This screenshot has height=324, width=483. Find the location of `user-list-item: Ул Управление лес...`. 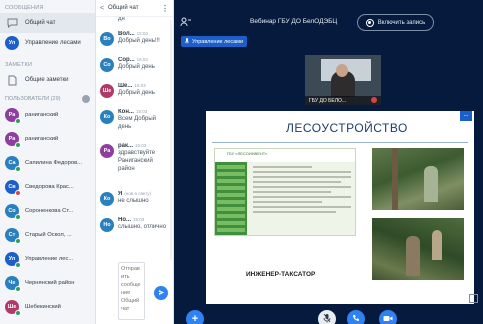

user-list-item: Ул Управление лес... is located at coordinates (47, 259).